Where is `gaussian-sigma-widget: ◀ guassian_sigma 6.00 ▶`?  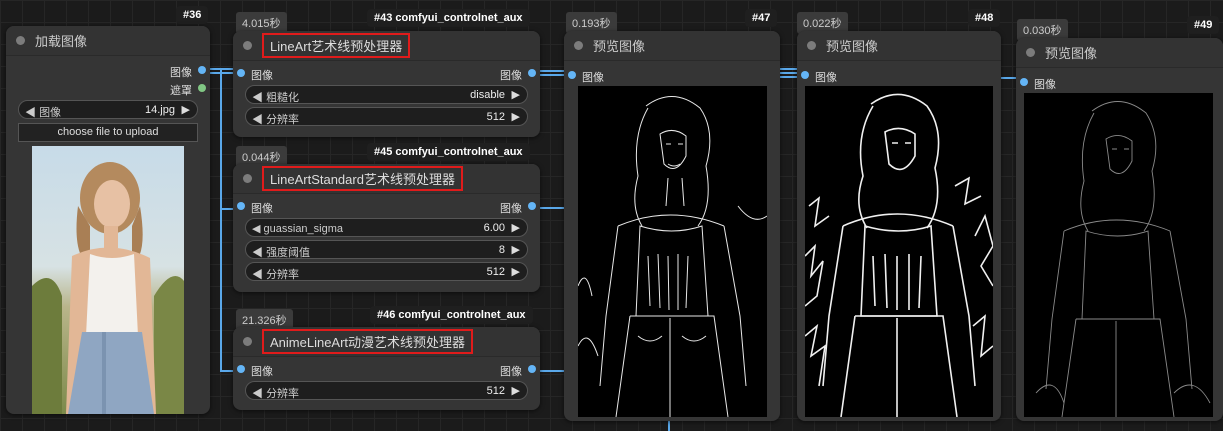 gaussian-sigma-widget: ◀ guassian_sigma 6.00 ▶ is located at coordinates (386, 227).